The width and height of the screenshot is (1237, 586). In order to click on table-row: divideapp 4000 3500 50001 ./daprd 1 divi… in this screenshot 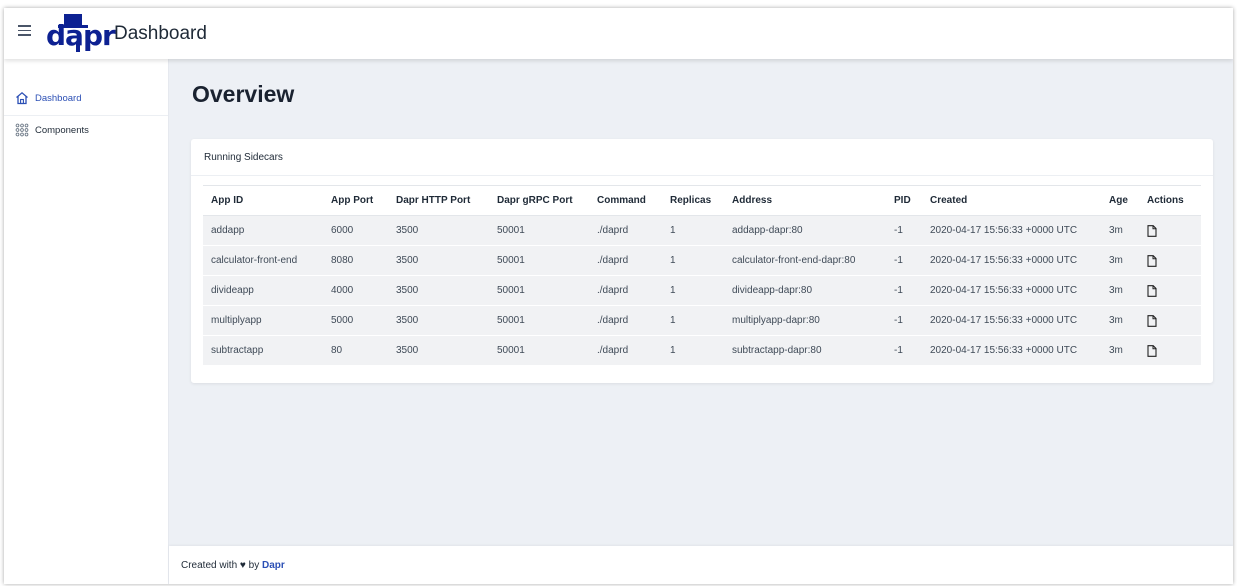, I will do `click(702, 290)`.